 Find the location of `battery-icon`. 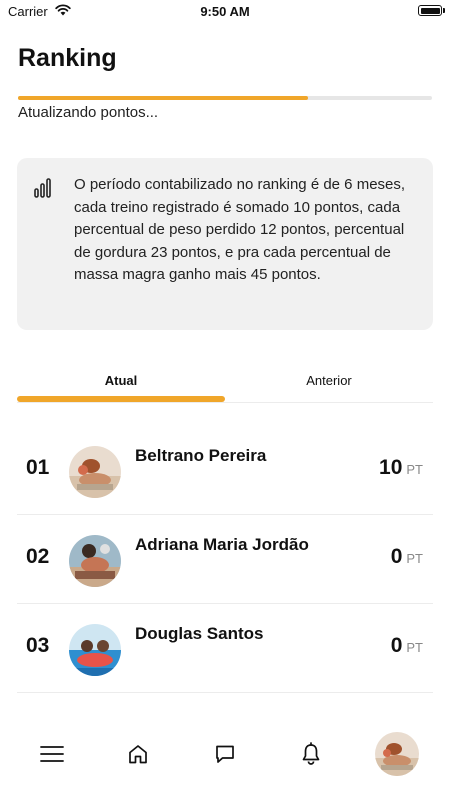

battery-icon is located at coordinates (431, 10).